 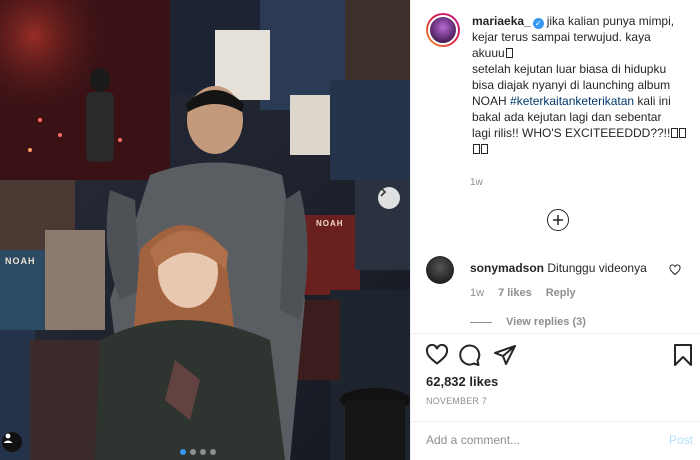 I want to click on tagged-users-button, so click(x=12, y=442).